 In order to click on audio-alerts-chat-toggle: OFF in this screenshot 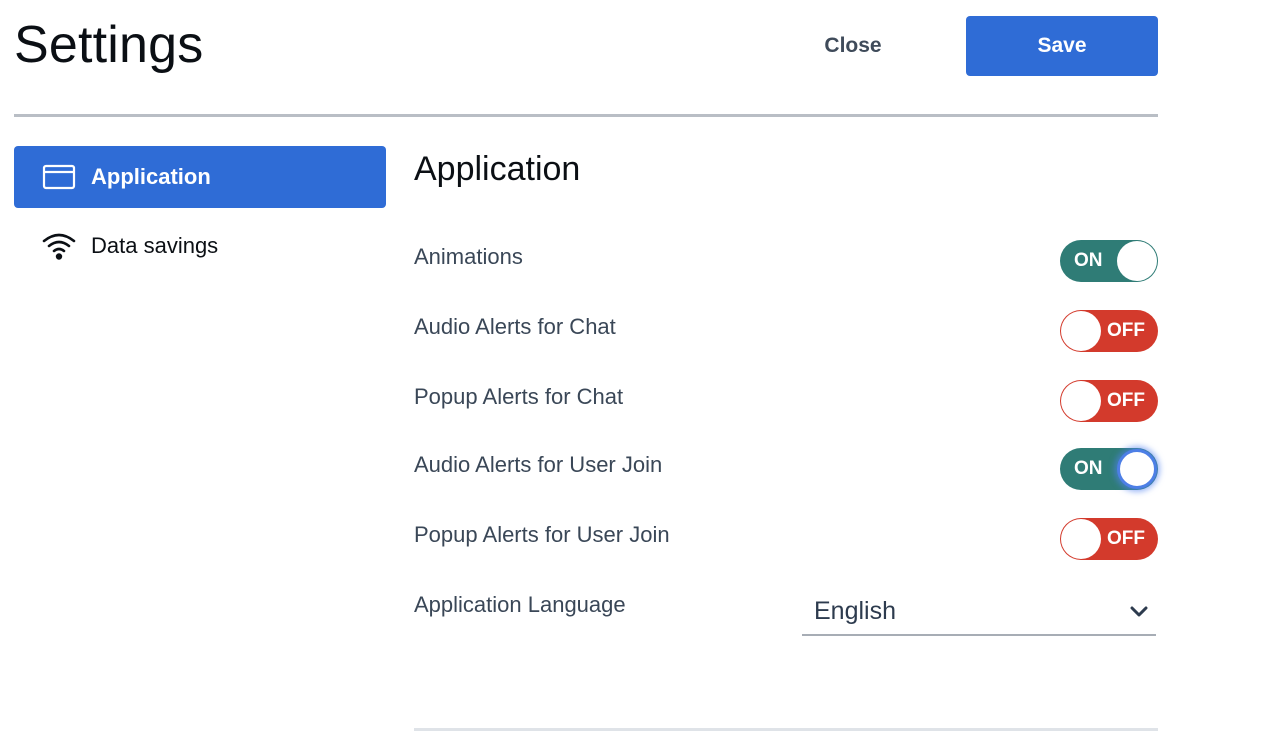, I will do `click(1109, 331)`.